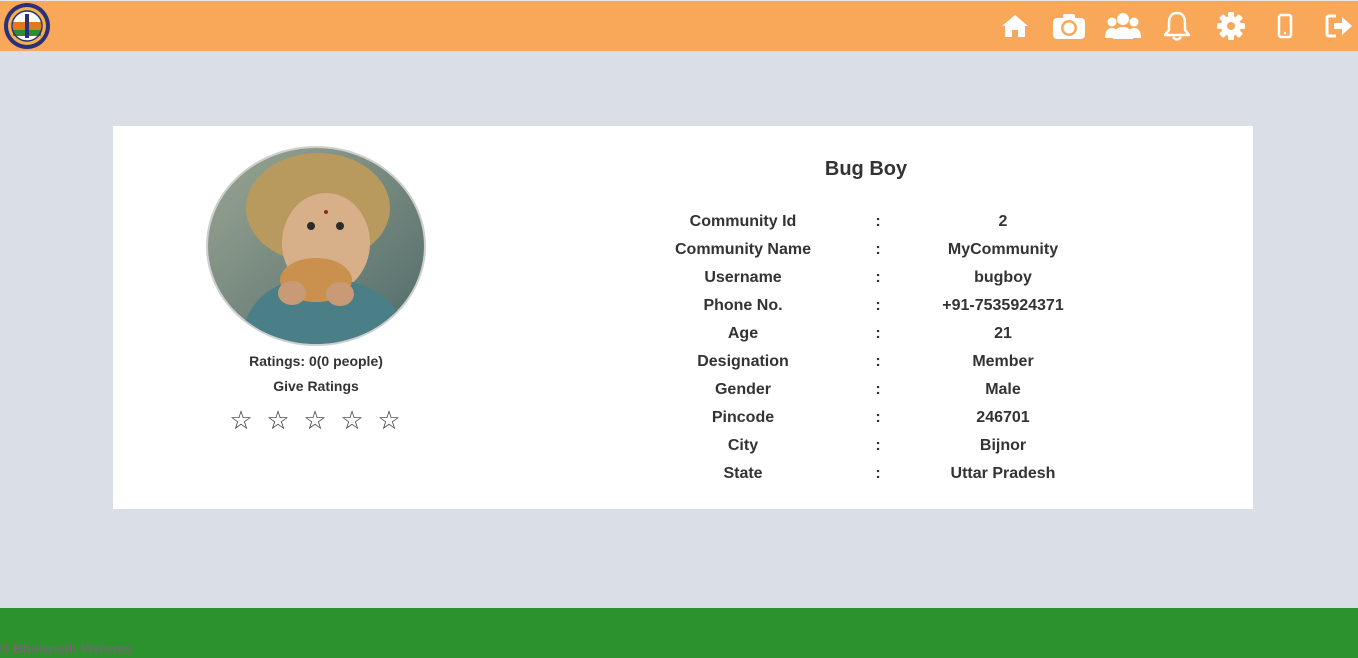 The height and width of the screenshot is (658, 1358). What do you see at coordinates (873, 226) in the screenshot?
I see `info-row-community-id: Community Id : 2` at bounding box center [873, 226].